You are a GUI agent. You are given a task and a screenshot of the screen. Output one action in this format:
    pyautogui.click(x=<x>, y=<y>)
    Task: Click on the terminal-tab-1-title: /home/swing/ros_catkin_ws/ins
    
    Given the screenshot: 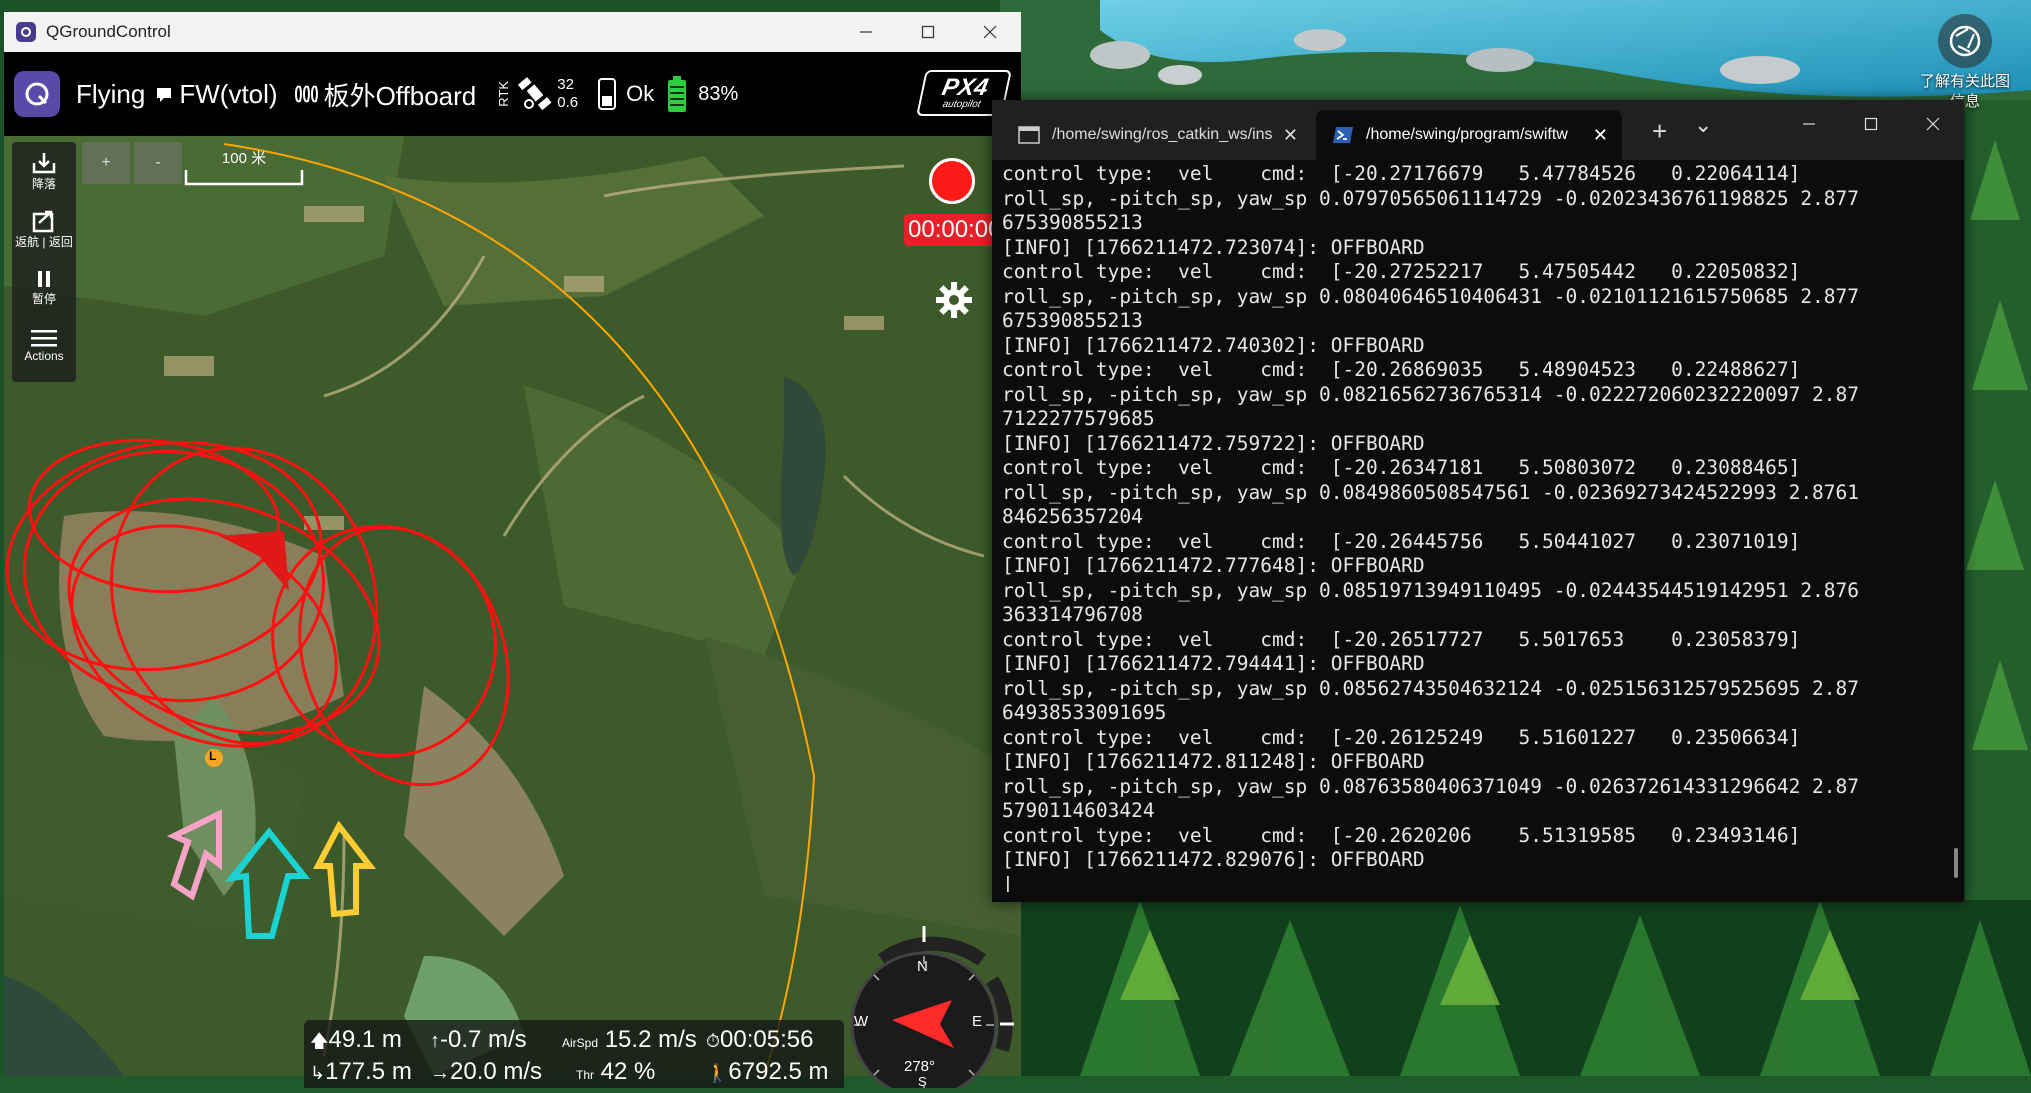 What is the action you would take?
    pyautogui.click(x=1162, y=134)
    